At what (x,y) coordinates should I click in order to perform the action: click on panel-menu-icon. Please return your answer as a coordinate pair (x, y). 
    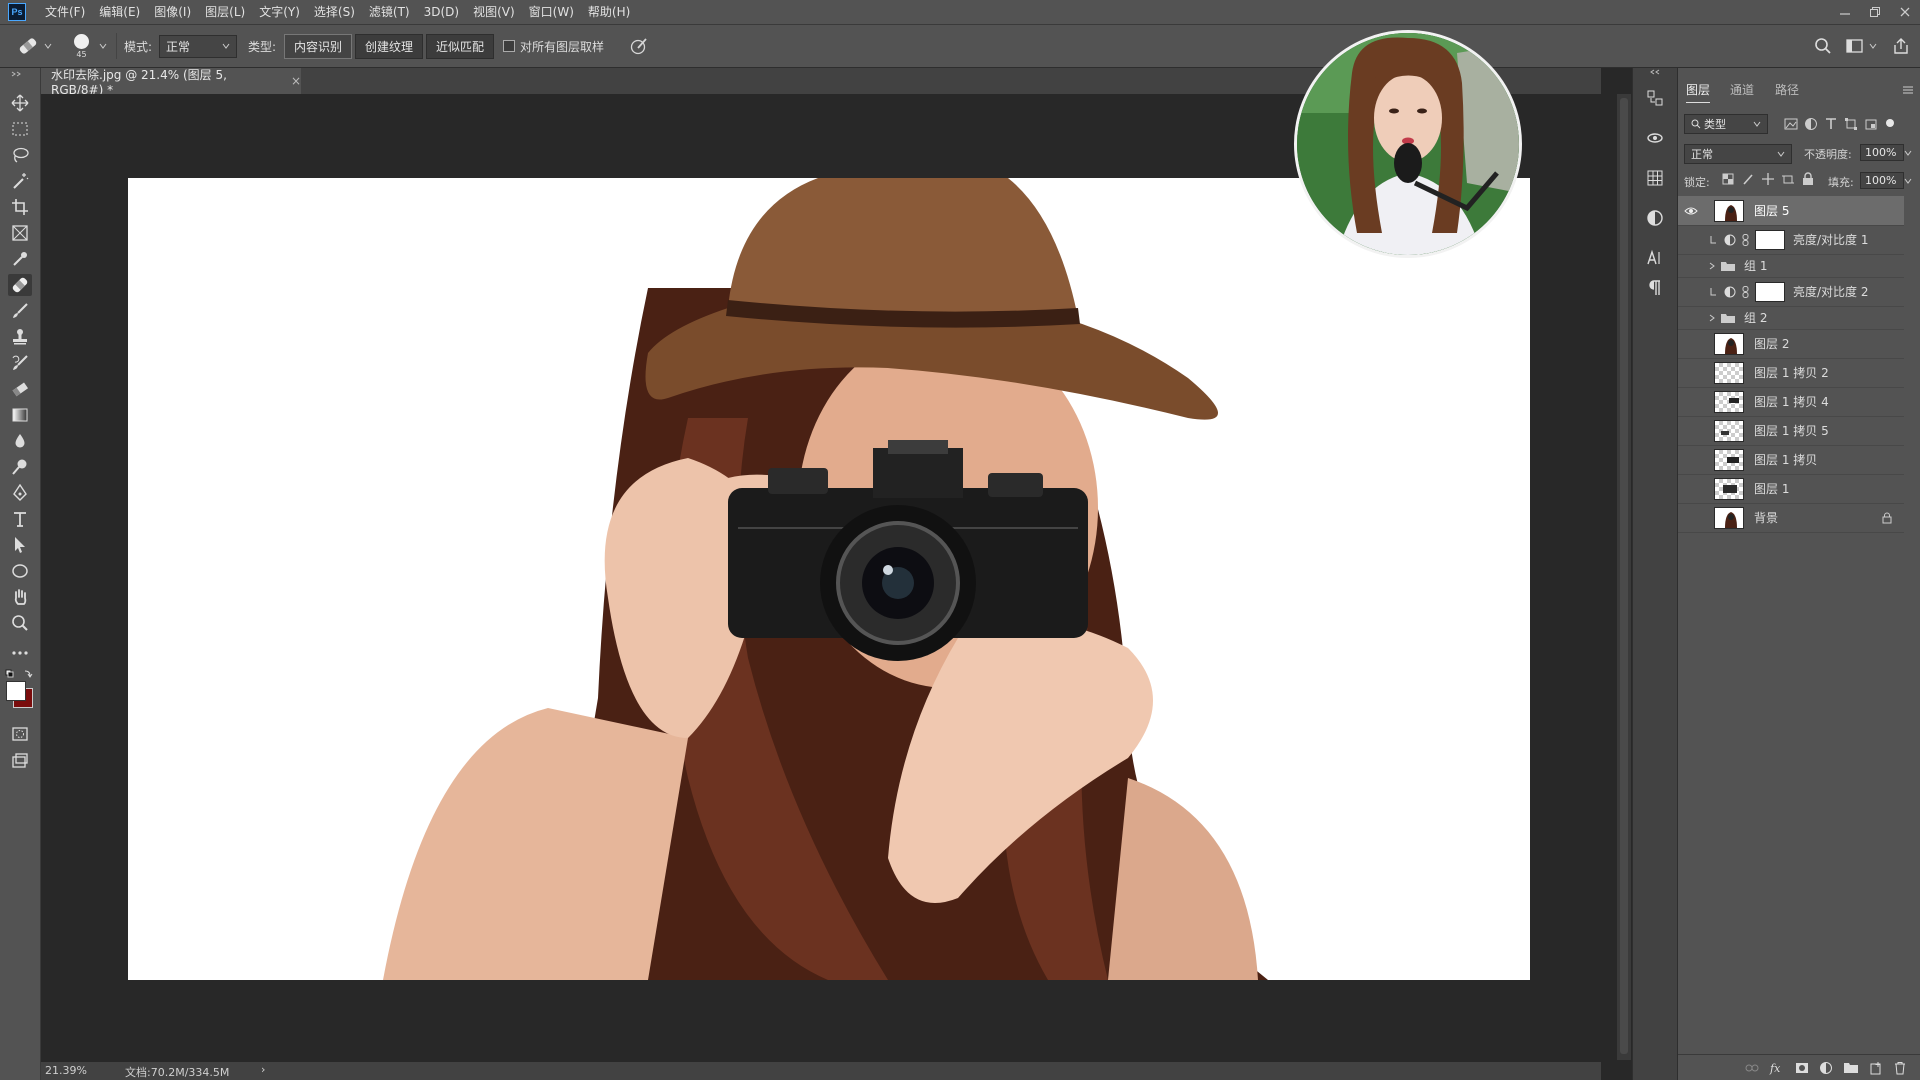
    Looking at the image, I should click on (1908, 90).